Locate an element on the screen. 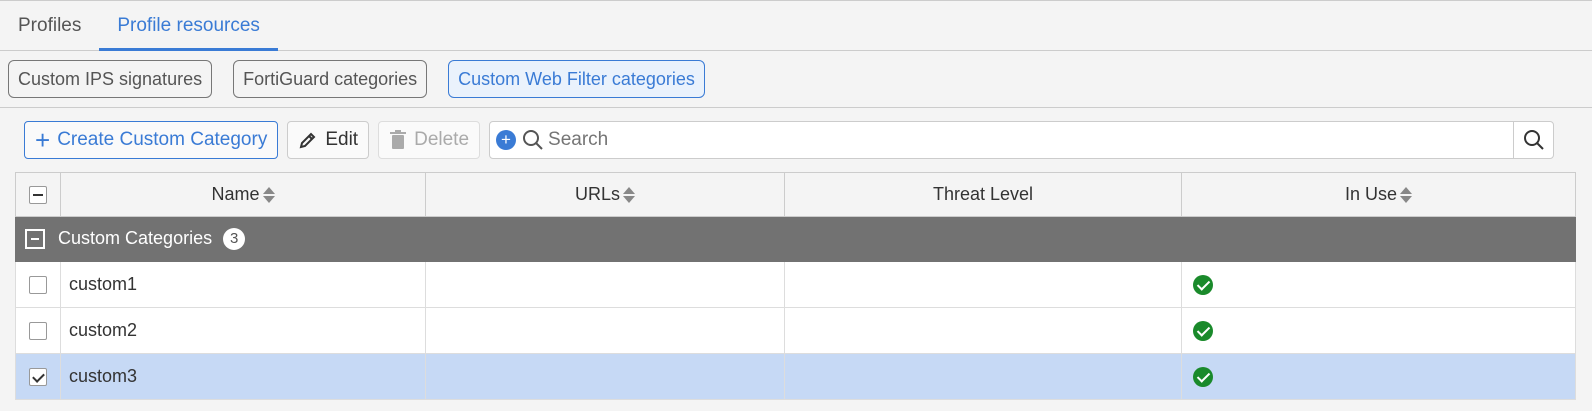 Image resolution: width=1592 pixels, height=411 pixels. delete-button: Delete is located at coordinates (429, 140).